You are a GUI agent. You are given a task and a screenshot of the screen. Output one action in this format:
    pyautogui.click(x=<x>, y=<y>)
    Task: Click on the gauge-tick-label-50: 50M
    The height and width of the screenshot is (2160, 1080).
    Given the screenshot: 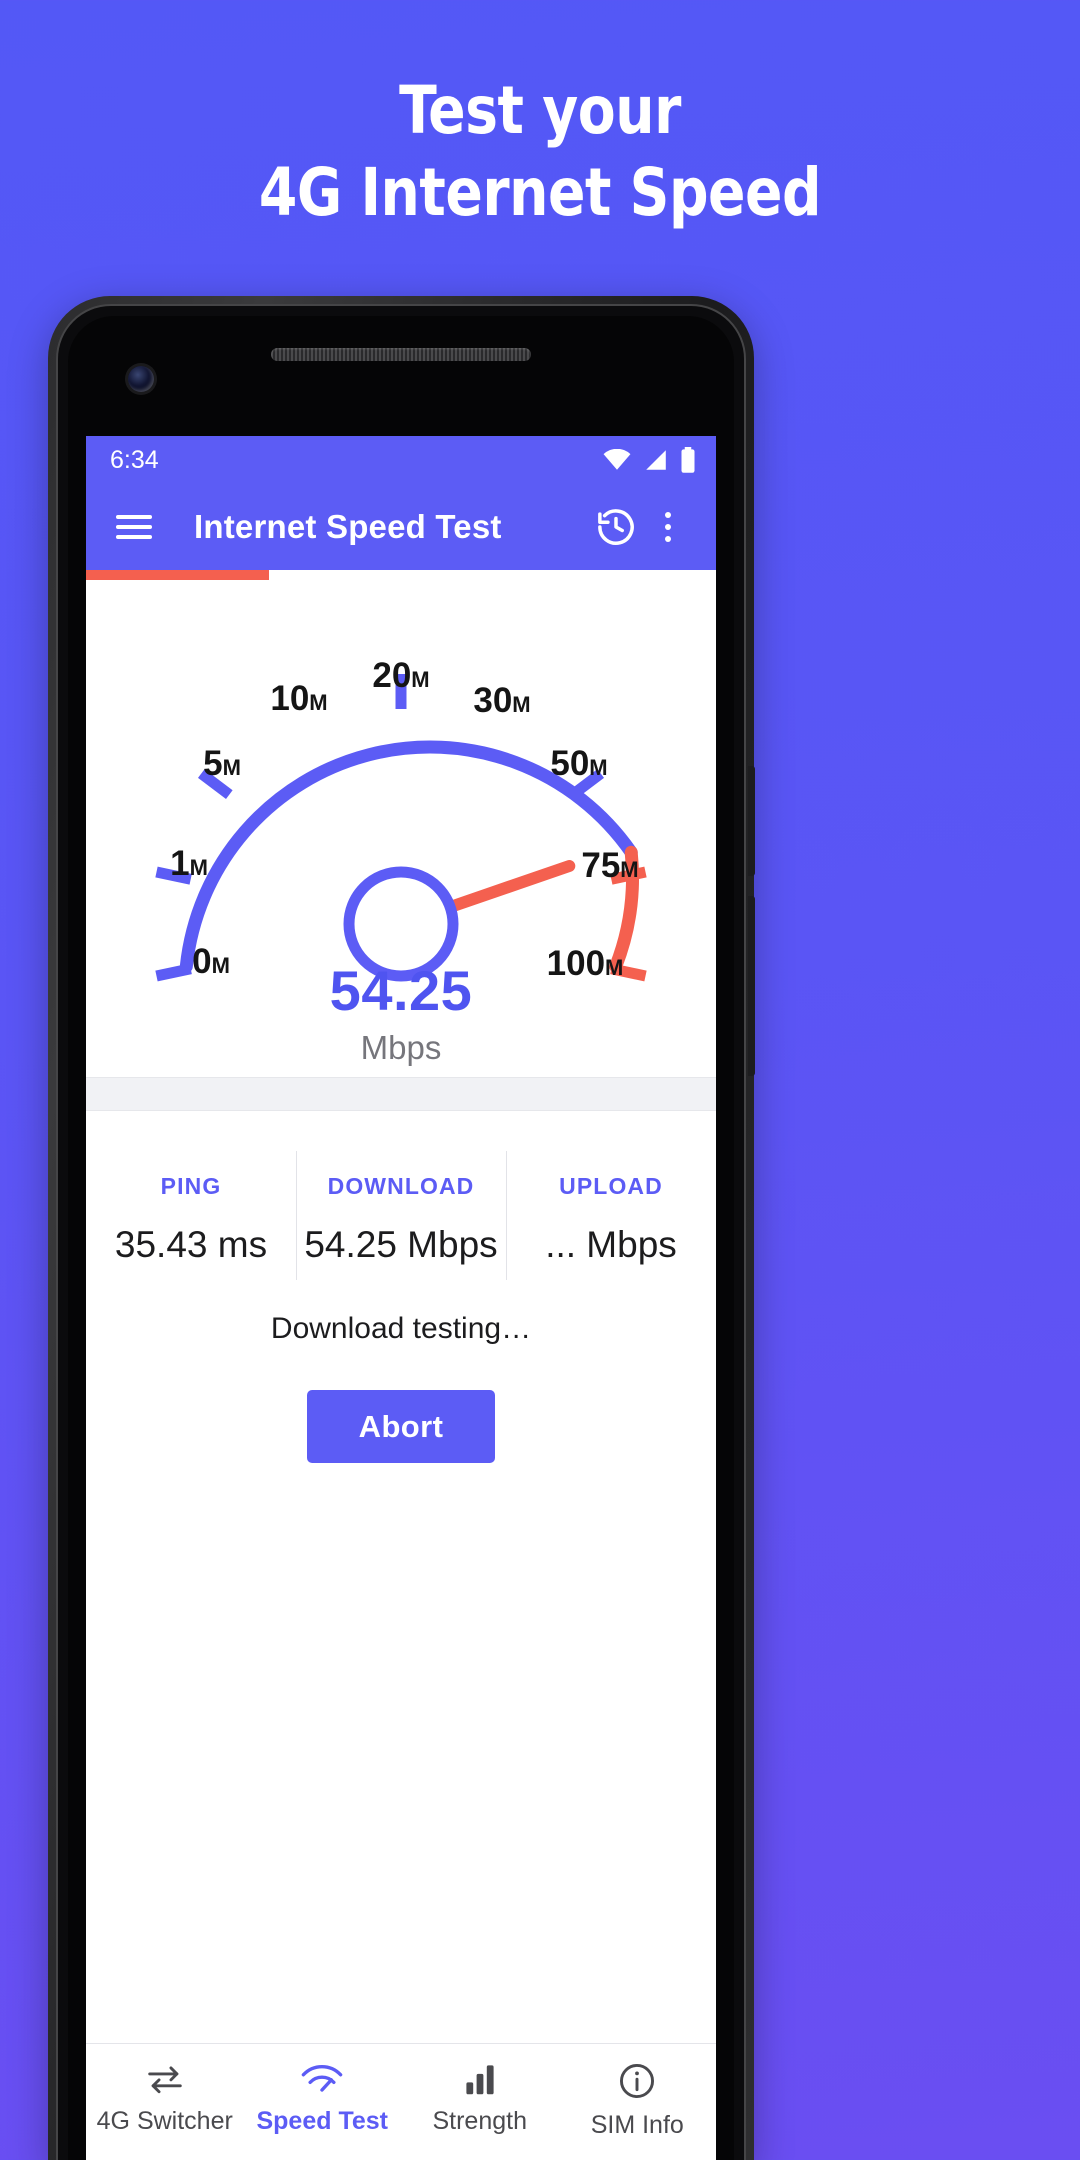 What is the action you would take?
    pyautogui.click(x=579, y=763)
    